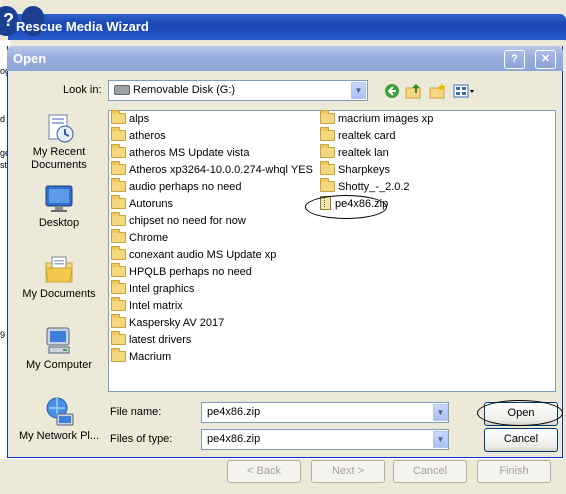  I want to click on file-name-dropdown-icon: ▼, so click(440, 412).